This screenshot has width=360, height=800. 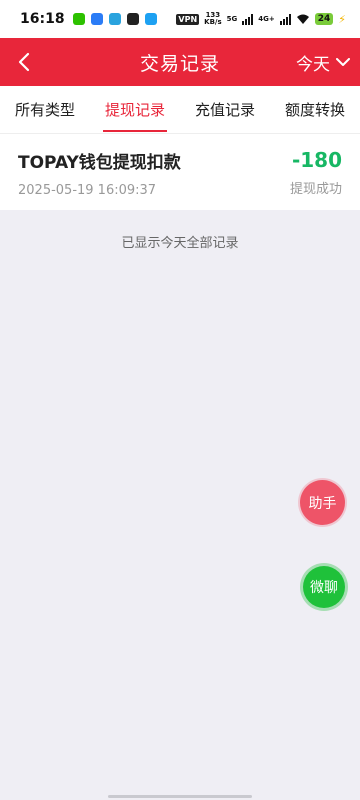 I want to click on charging-icon: ⚡, so click(x=342, y=19).